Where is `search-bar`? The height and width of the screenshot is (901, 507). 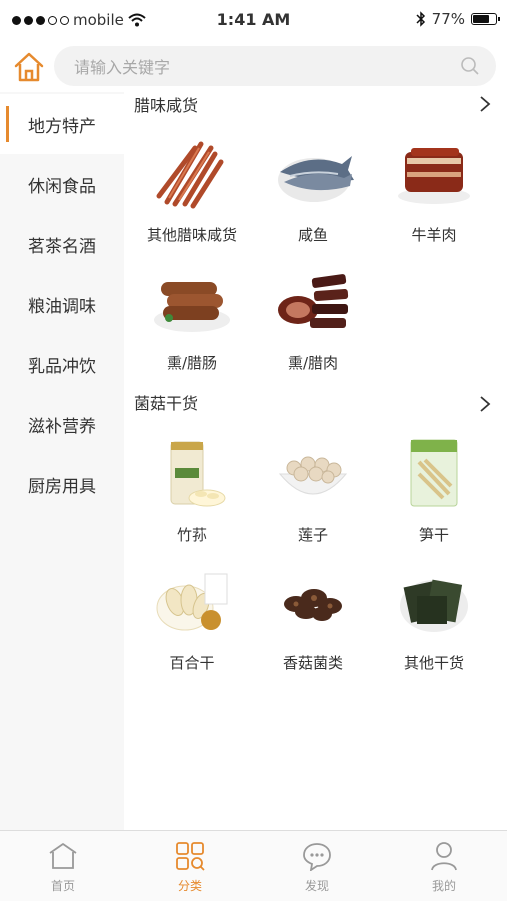
search-bar is located at coordinates (275, 67).